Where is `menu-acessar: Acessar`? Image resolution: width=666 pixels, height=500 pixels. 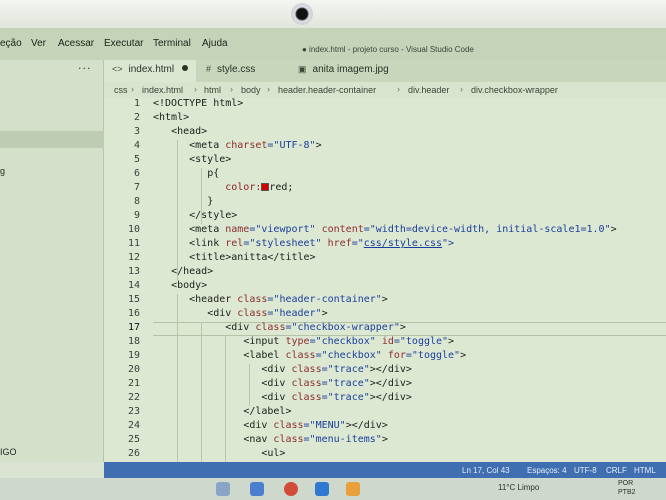
menu-acessar: Acessar is located at coordinates (76, 43).